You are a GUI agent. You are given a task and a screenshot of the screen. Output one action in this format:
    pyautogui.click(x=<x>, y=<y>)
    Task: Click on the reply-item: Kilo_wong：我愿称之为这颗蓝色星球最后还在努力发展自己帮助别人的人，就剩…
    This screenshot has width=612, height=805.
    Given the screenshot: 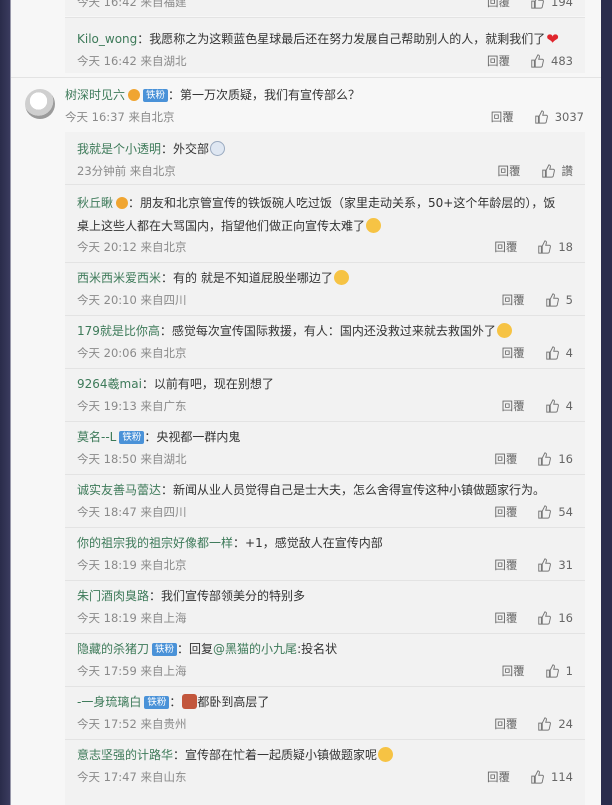 What is the action you would take?
    pyautogui.click(x=325, y=45)
    